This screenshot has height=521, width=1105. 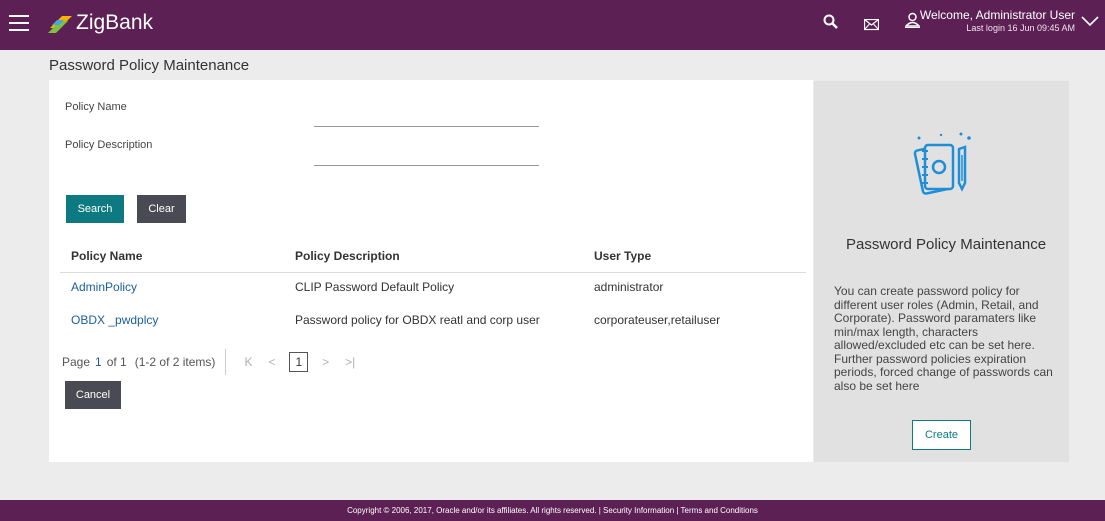 What do you see at coordinates (60, 24) in the screenshot?
I see `zigbank-logo-icon` at bounding box center [60, 24].